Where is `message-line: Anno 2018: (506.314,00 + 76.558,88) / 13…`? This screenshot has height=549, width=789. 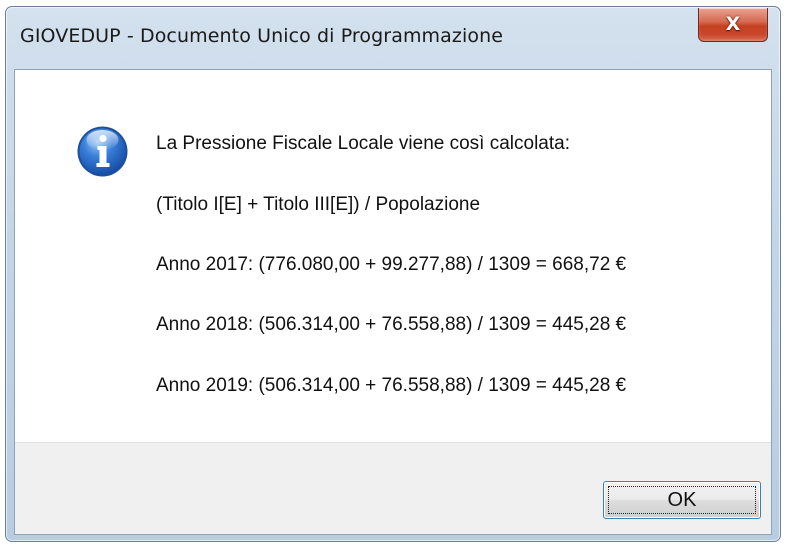 message-line: Anno 2018: (506.314,00 + 76.558,88) / 13… is located at coordinates (391, 324).